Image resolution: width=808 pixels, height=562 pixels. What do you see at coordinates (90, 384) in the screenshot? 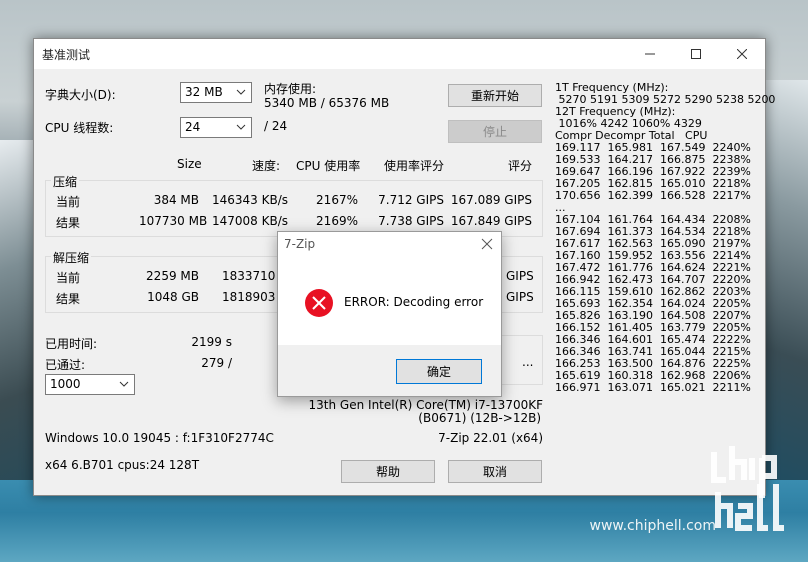
I see `passes-select: 1000` at bounding box center [90, 384].